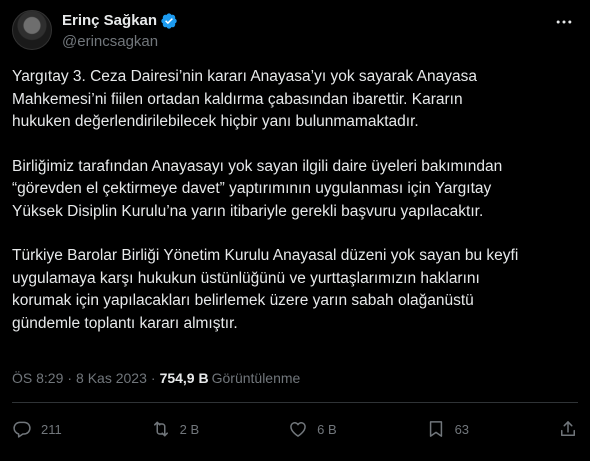 The image size is (590, 461). What do you see at coordinates (435, 429) in the screenshot?
I see `bookmark-icon` at bounding box center [435, 429].